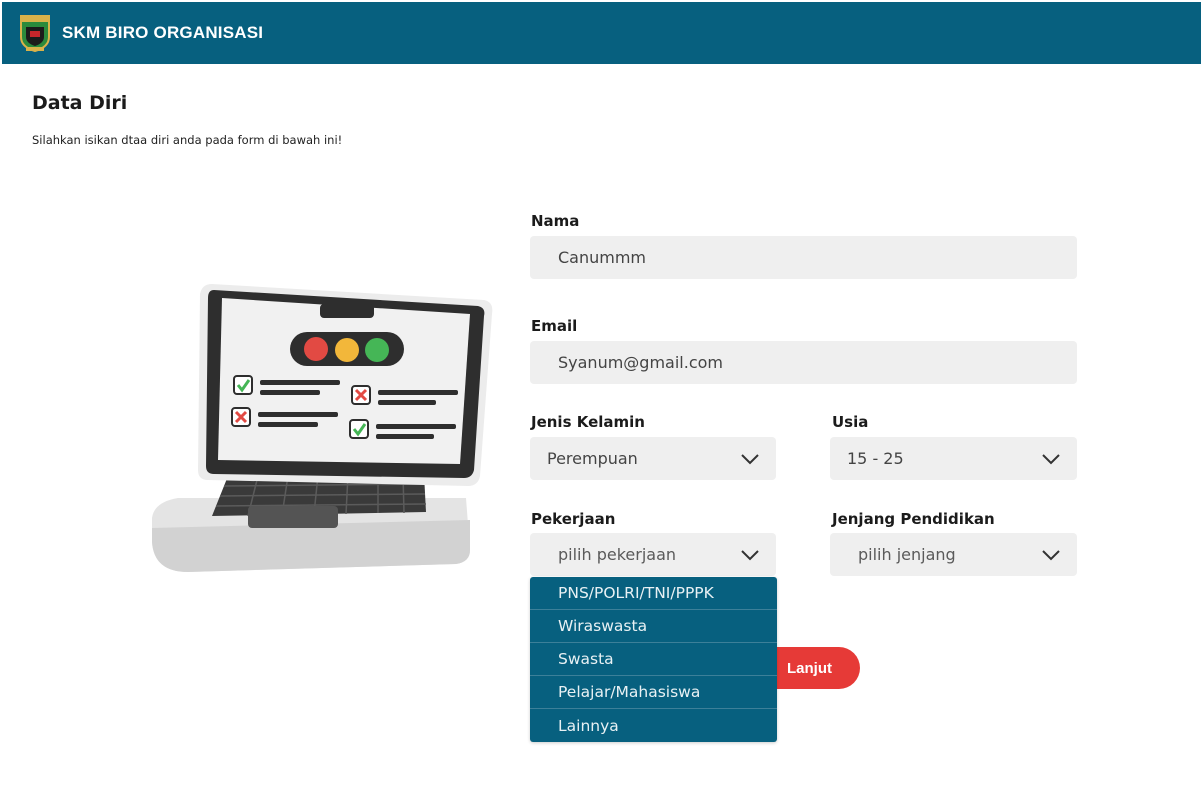 The width and height of the screenshot is (1203, 790). I want to click on pekerjaan-label: Pekerjaan, so click(573, 519).